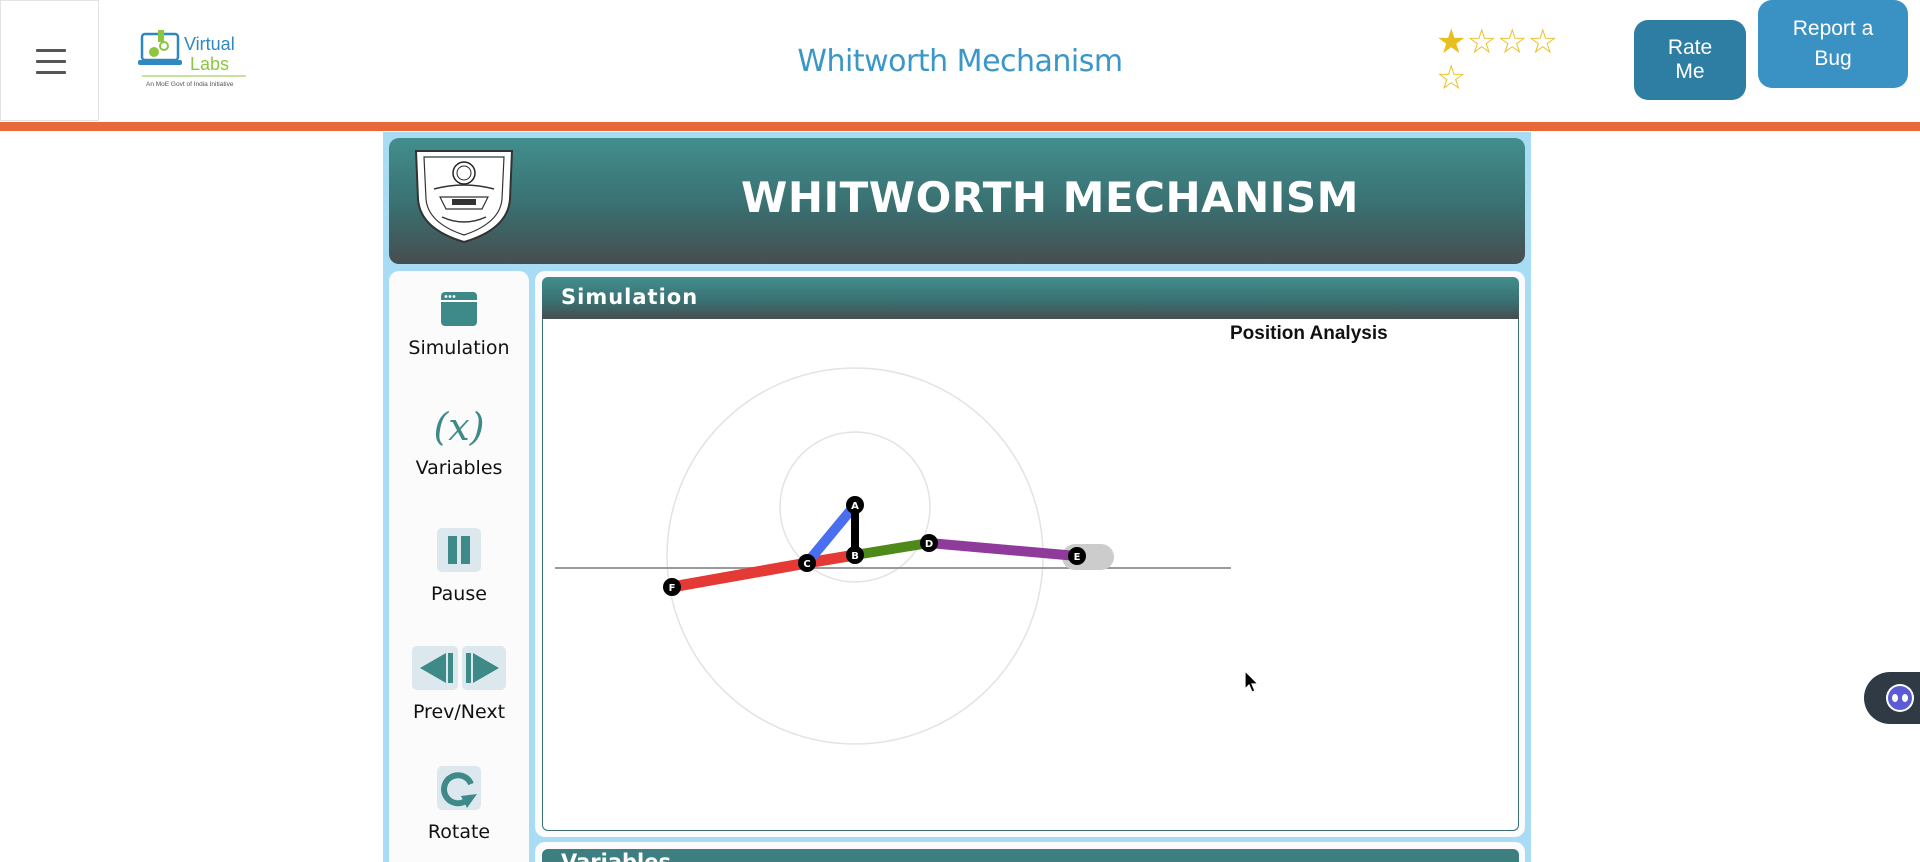 The width and height of the screenshot is (1920, 862). I want to click on rating-stars: ★☆☆☆ ☆, so click(1506, 60).